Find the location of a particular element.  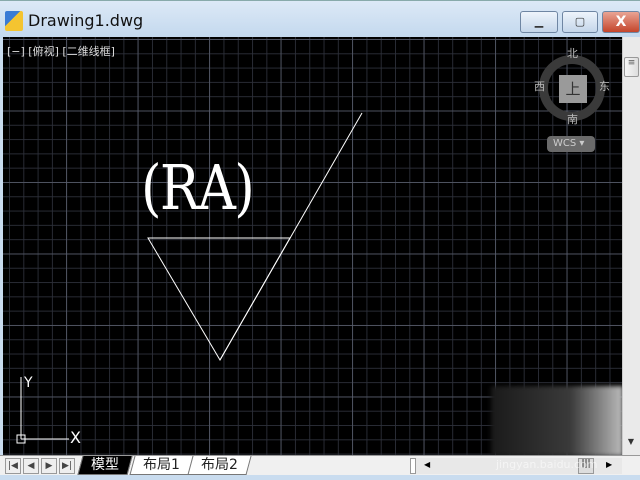

wcs-dropdown: WCS ▾ is located at coordinates (571, 144).